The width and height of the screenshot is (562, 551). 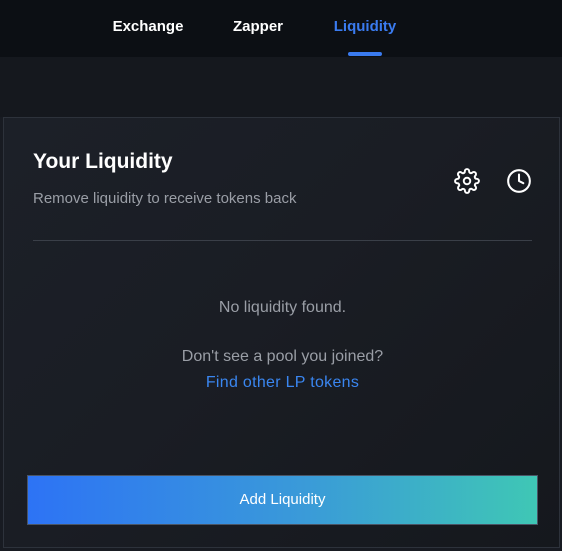 What do you see at coordinates (282, 307) in the screenshot?
I see `empty-state-message: No liquidity found.` at bounding box center [282, 307].